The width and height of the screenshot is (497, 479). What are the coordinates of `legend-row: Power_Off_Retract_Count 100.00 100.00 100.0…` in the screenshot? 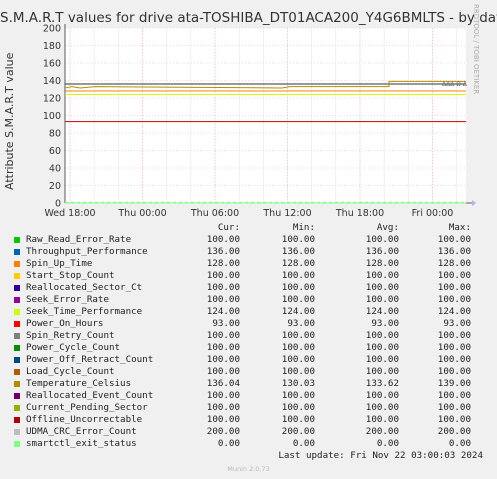 It's located at (248, 360).